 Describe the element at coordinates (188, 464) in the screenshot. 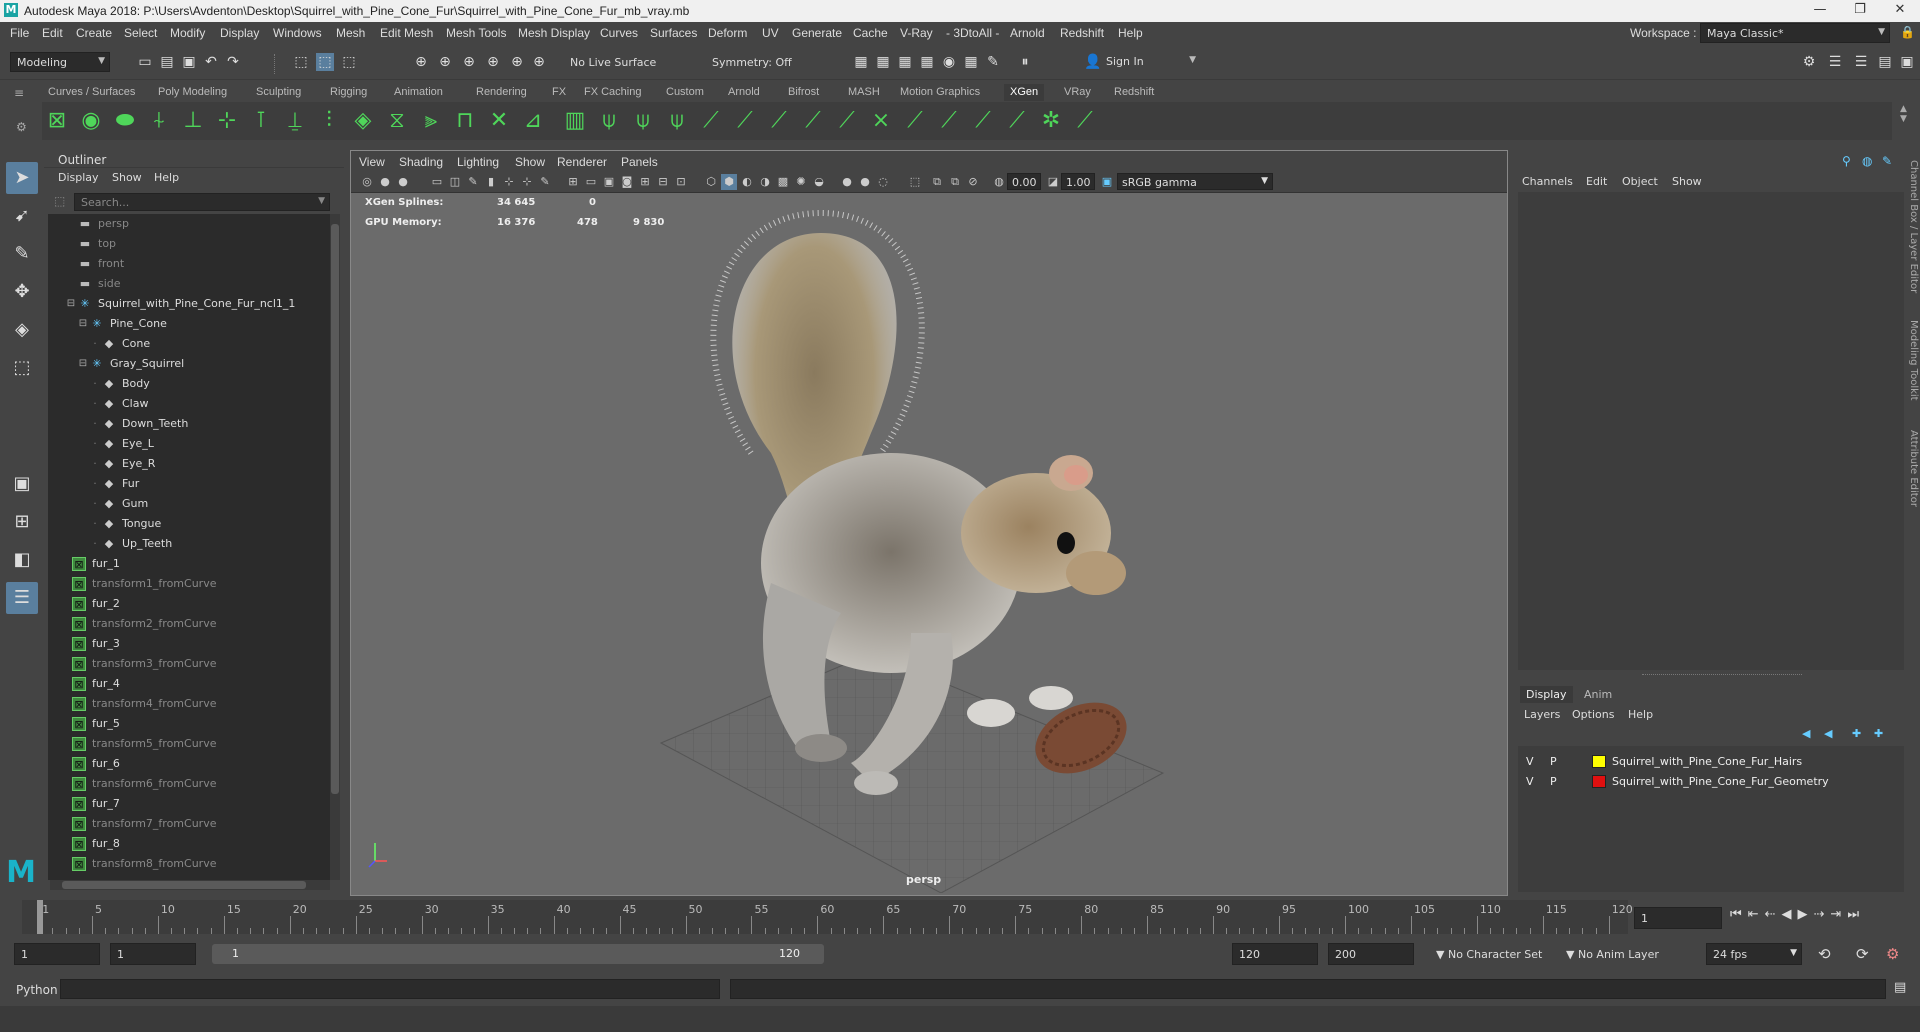

I see `outliner-item: · ◆ Eye_R` at that location.